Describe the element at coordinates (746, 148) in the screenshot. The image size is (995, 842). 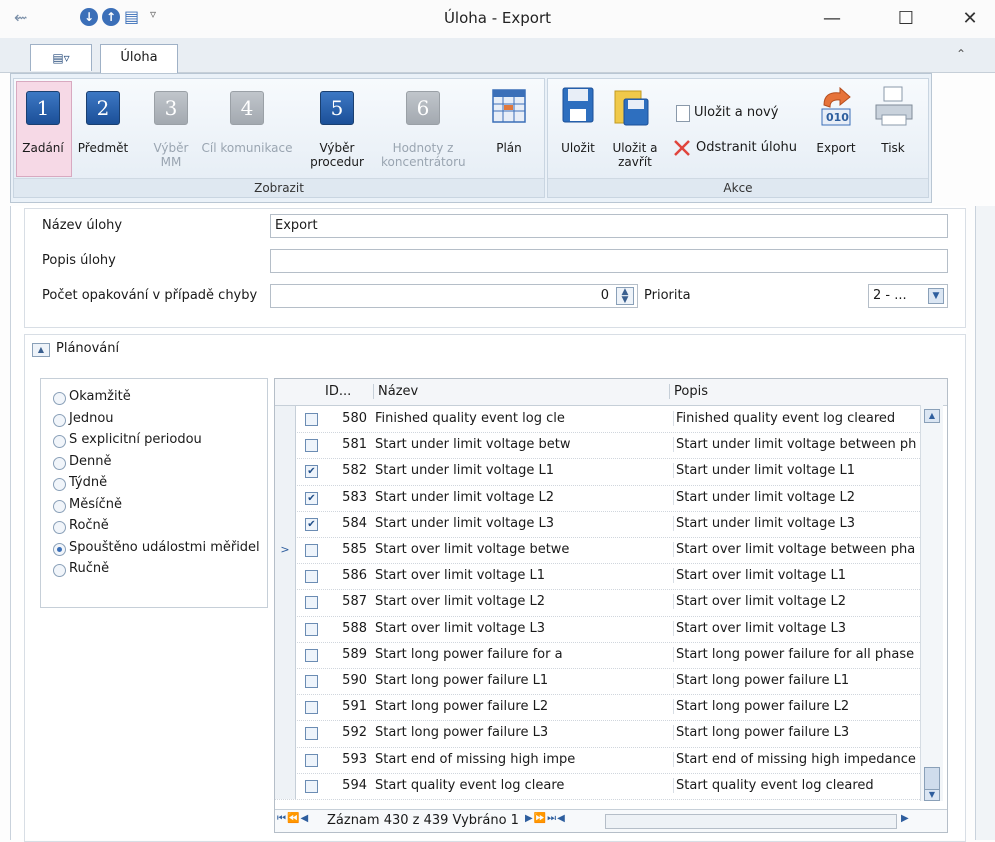
I see `delete-task-button: Odstranit úlohu` at that location.